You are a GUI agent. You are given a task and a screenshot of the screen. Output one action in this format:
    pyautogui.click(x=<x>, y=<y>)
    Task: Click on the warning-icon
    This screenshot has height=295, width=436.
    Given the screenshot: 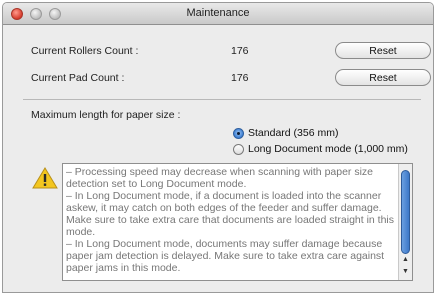 What is the action you would take?
    pyautogui.click(x=45, y=178)
    